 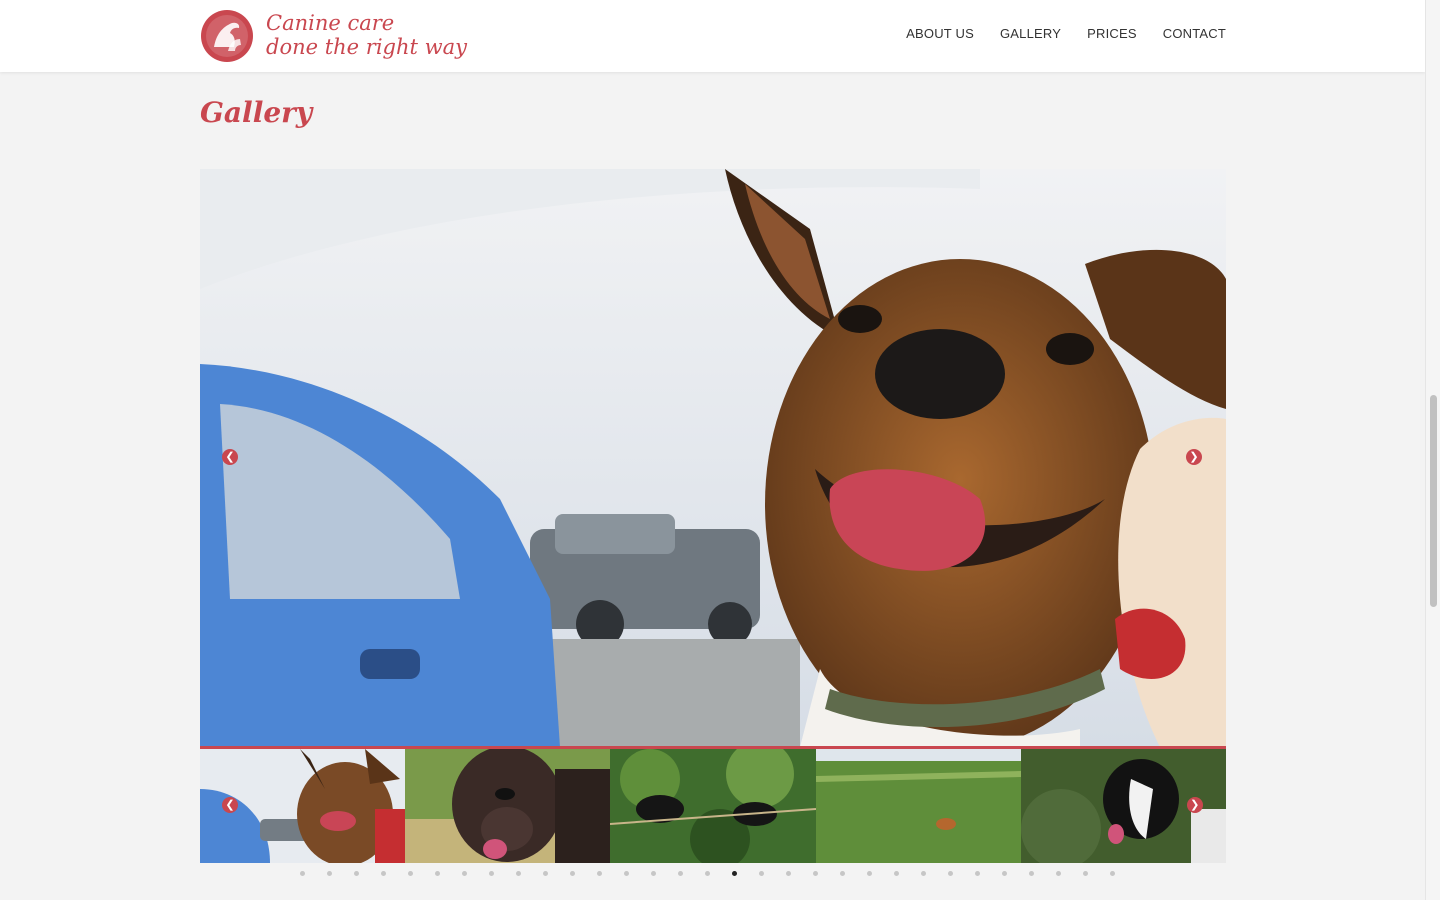 I want to click on chevron-left-icon: ❮, so click(x=230, y=457).